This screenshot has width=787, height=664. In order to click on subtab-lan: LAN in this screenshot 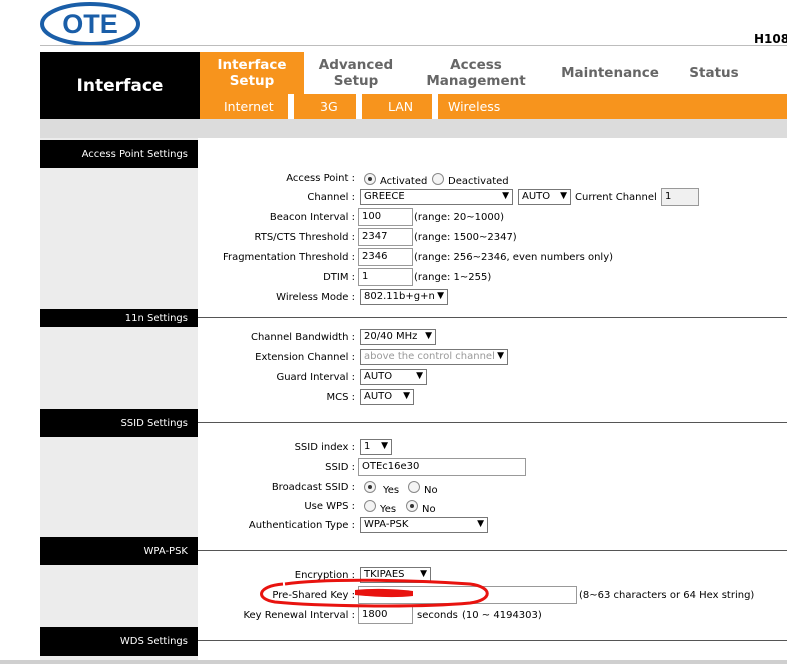, I will do `click(400, 106)`.